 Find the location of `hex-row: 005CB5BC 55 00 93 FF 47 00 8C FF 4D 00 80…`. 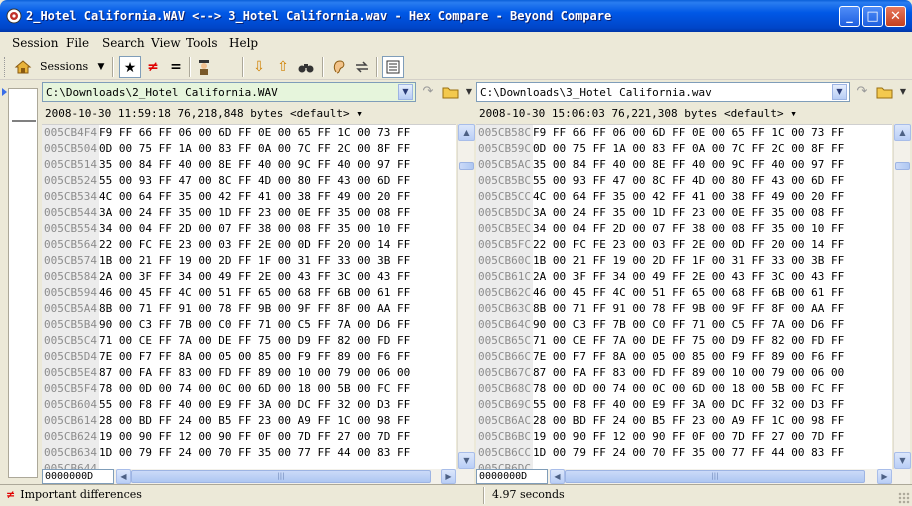

hex-row: 005CB5BC 55 00 93 FF 47 00 8C FF 4D 00 80… is located at coordinates (660, 181).